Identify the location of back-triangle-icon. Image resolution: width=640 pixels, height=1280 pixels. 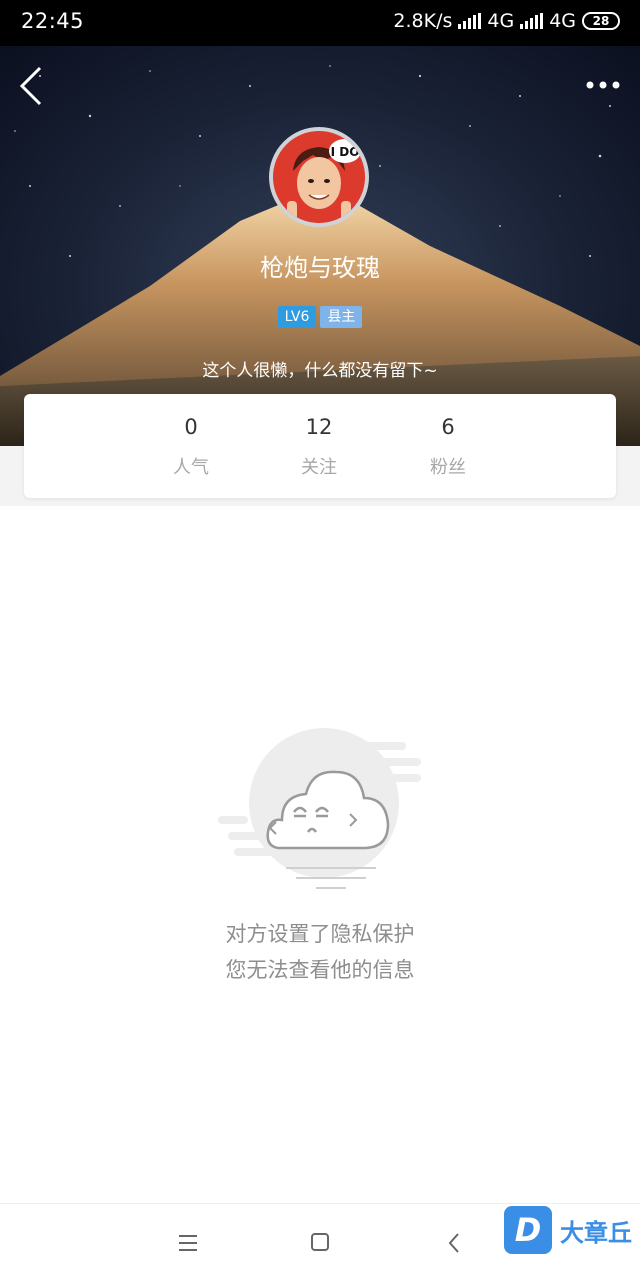
(453, 1243).